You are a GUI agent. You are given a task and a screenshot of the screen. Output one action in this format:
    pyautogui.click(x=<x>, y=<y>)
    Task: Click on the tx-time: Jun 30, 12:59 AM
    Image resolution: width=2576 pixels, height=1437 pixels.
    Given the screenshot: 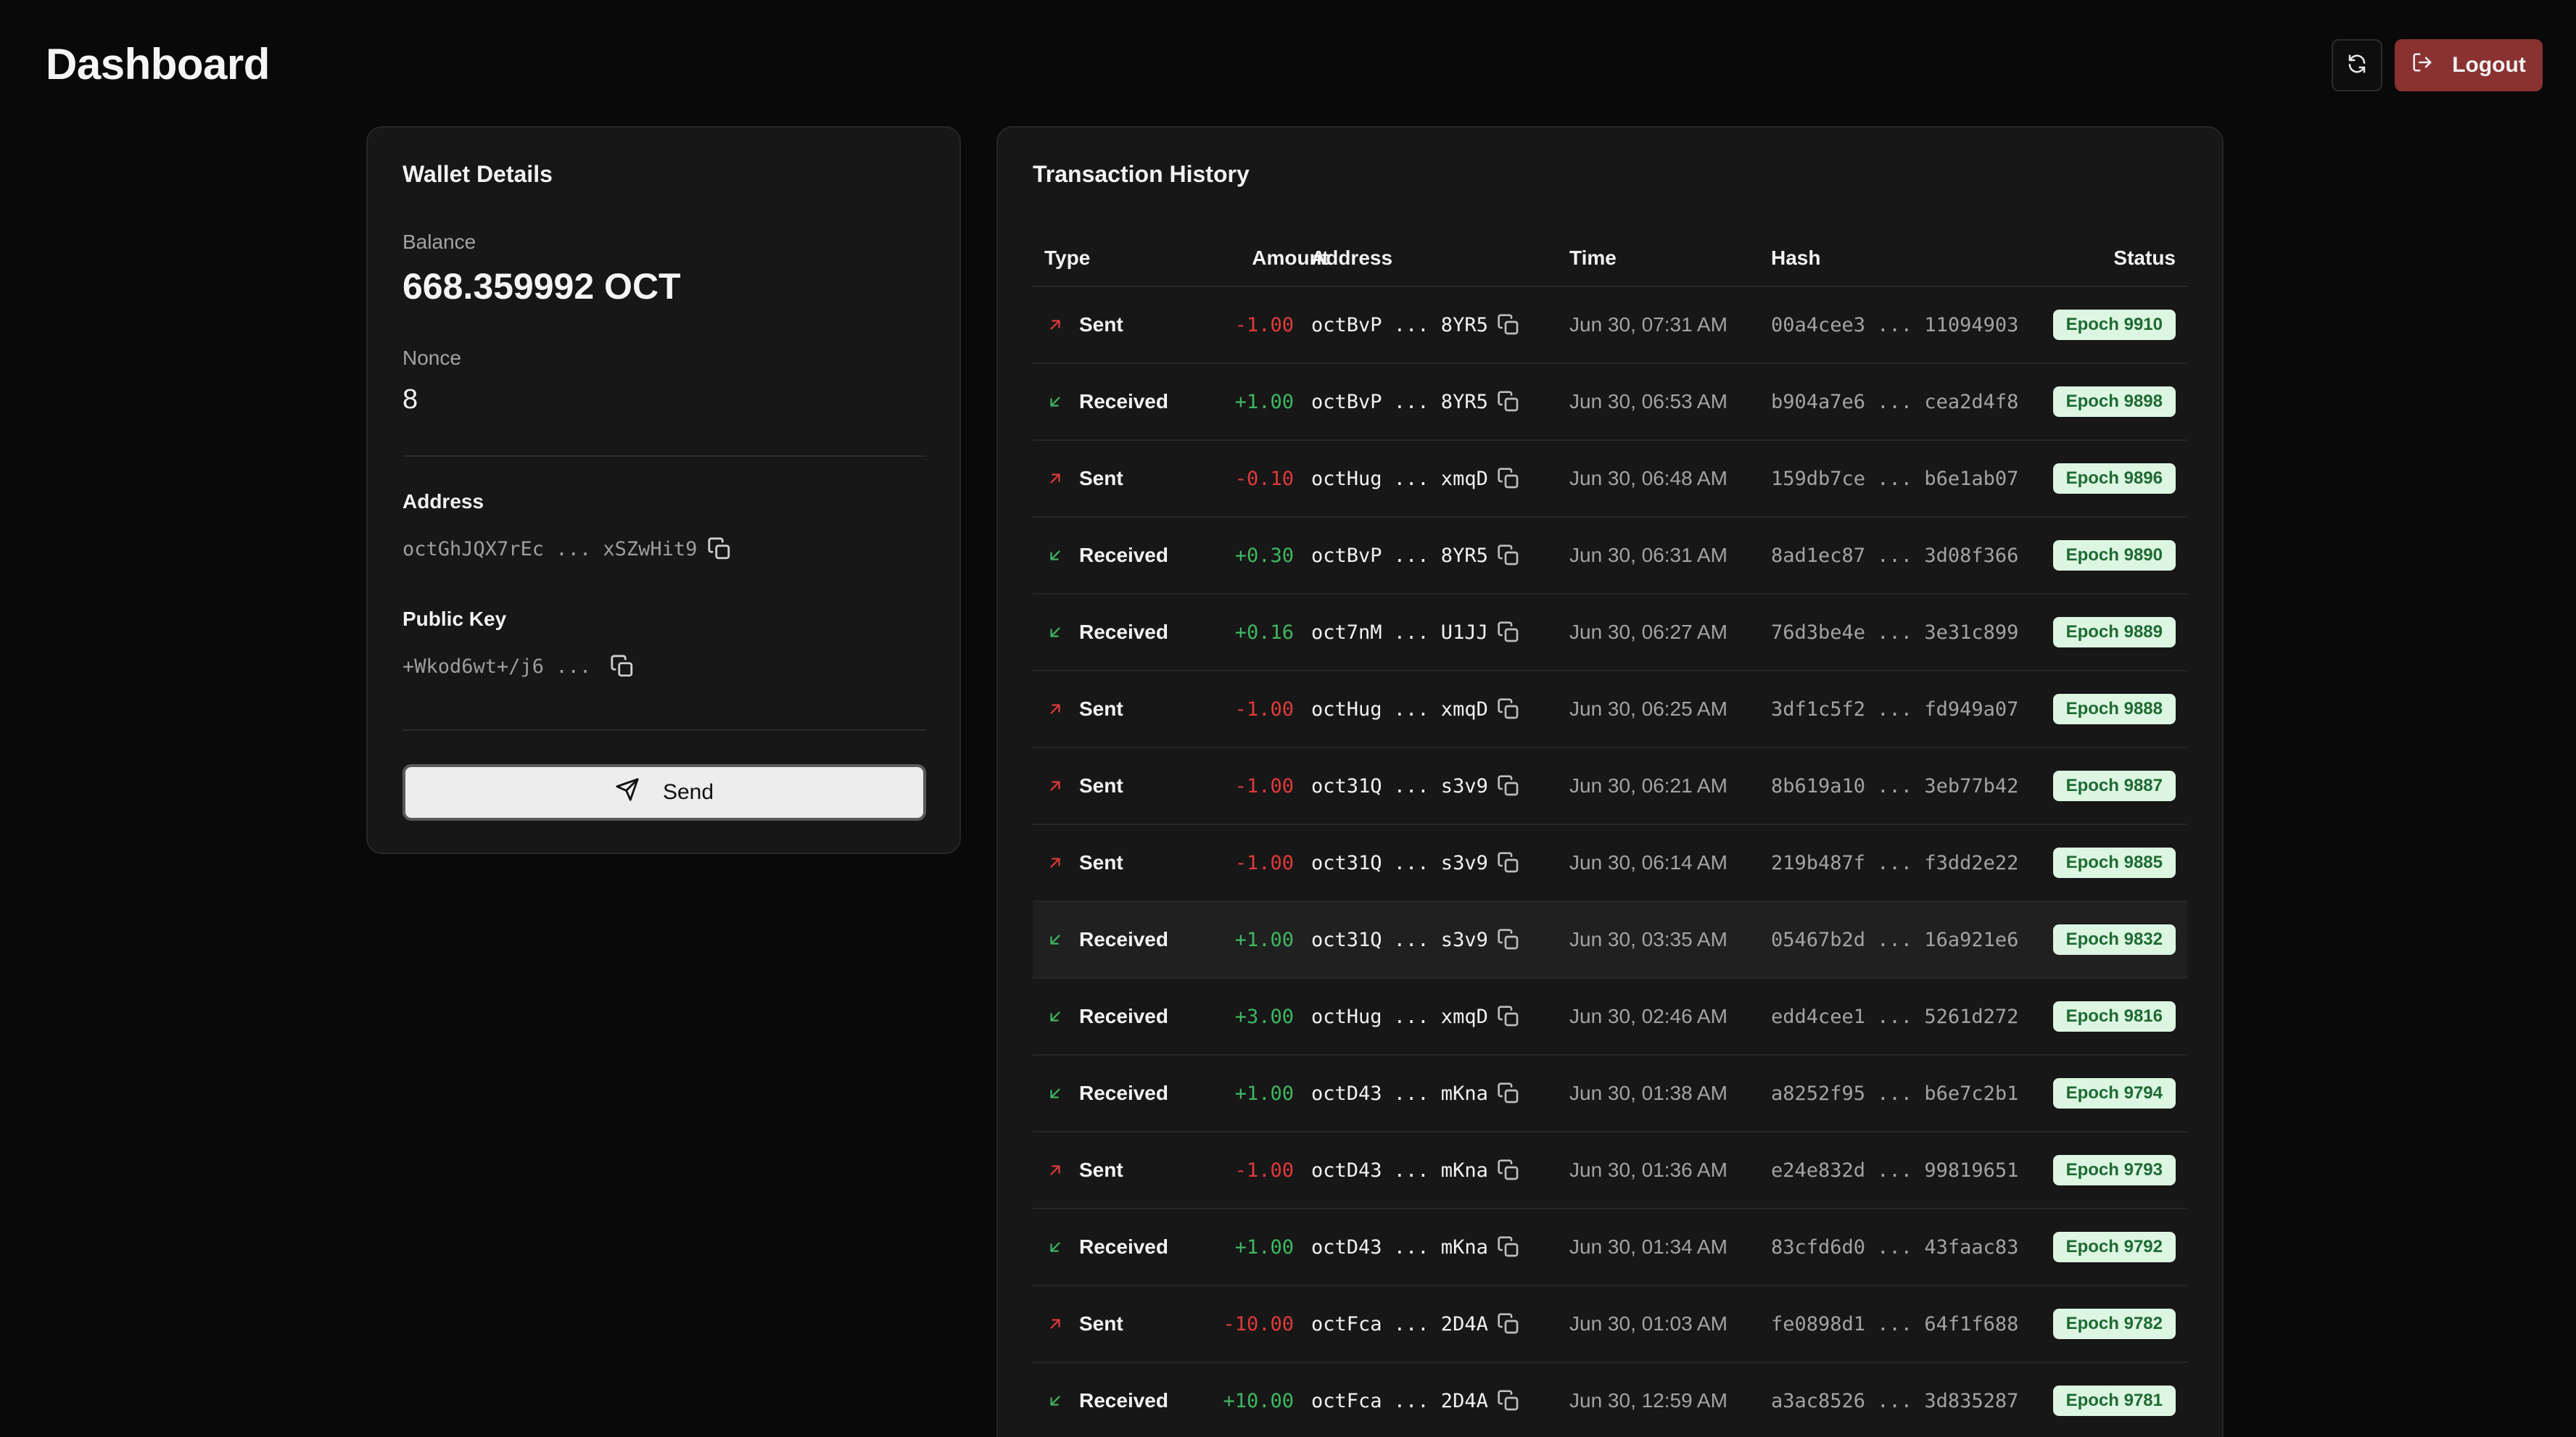 What is the action you would take?
    pyautogui.click(x=1648, y=1400)
    